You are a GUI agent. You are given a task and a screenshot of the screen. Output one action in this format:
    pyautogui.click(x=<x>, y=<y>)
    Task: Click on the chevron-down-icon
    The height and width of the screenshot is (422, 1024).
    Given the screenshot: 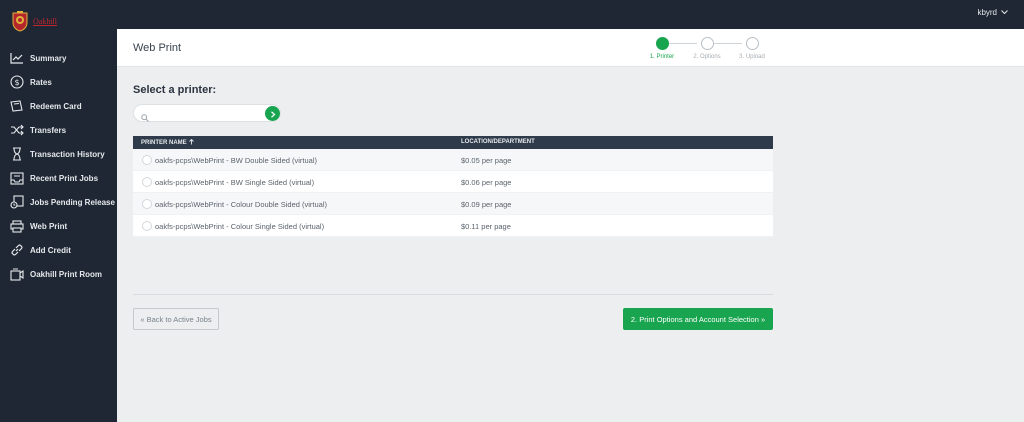 What is the action you would take?
    pyautogui.click(x=1004, y=12)
    